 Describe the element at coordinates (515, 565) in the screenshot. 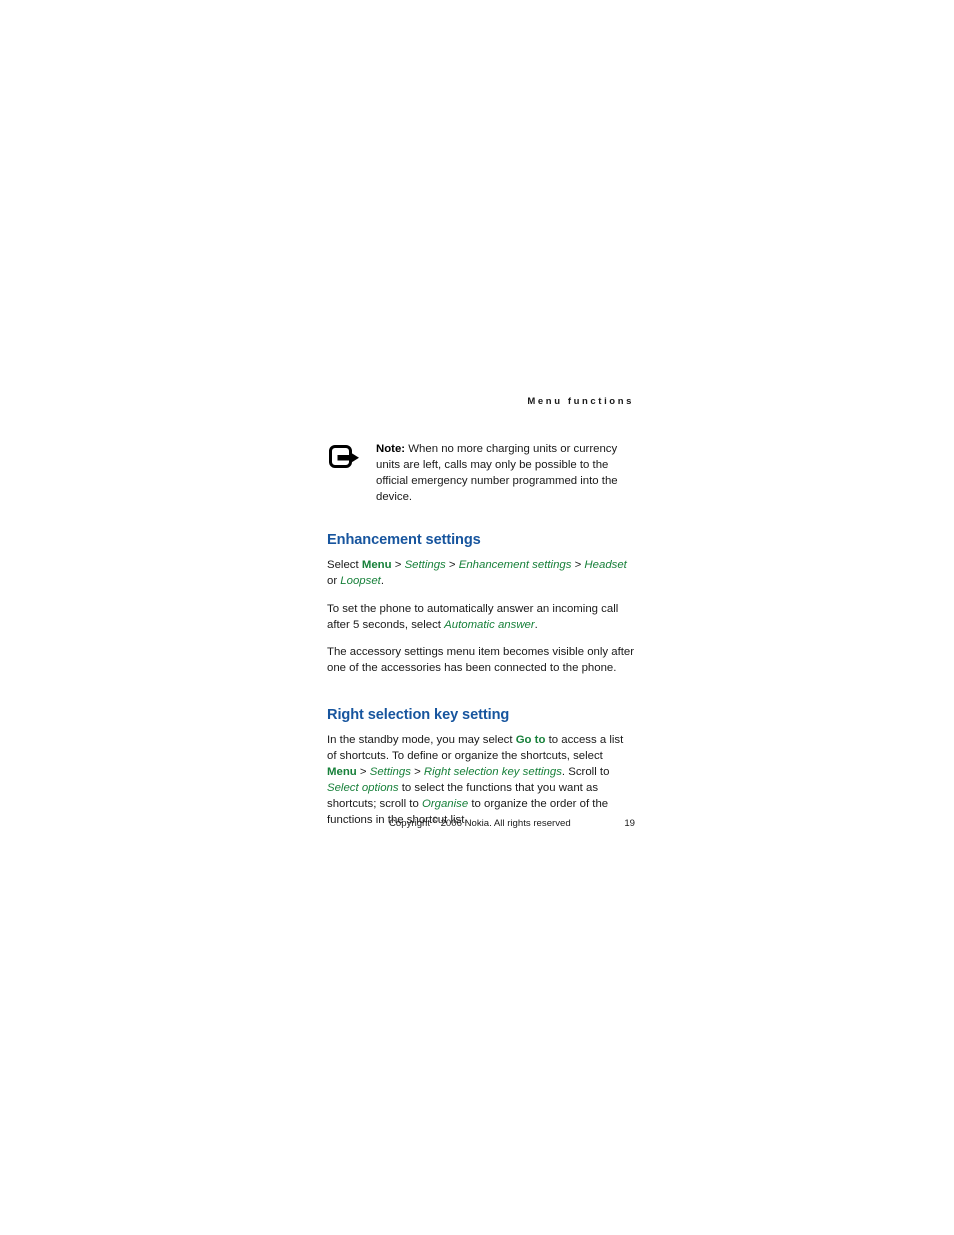

I see `text-run: Enhancement settings` at that location.